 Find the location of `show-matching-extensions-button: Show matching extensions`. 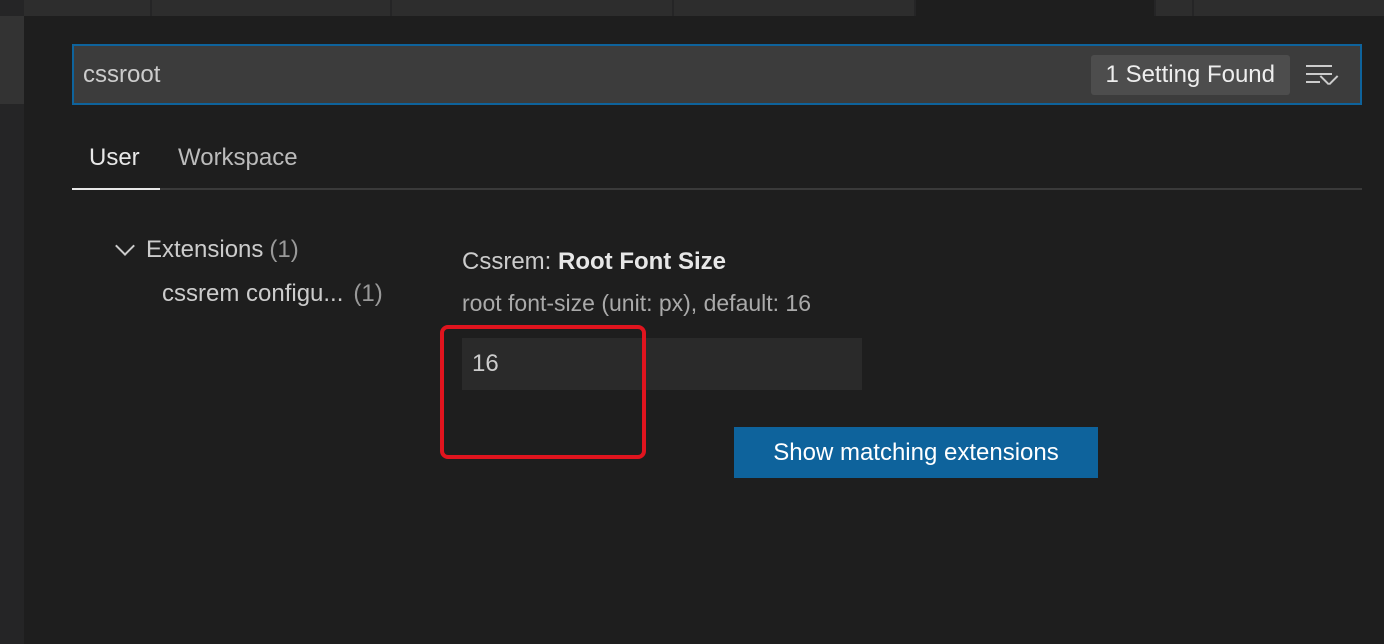

show-matching-extensions-button: Show matching extensions is located at coordinates (916, 452).